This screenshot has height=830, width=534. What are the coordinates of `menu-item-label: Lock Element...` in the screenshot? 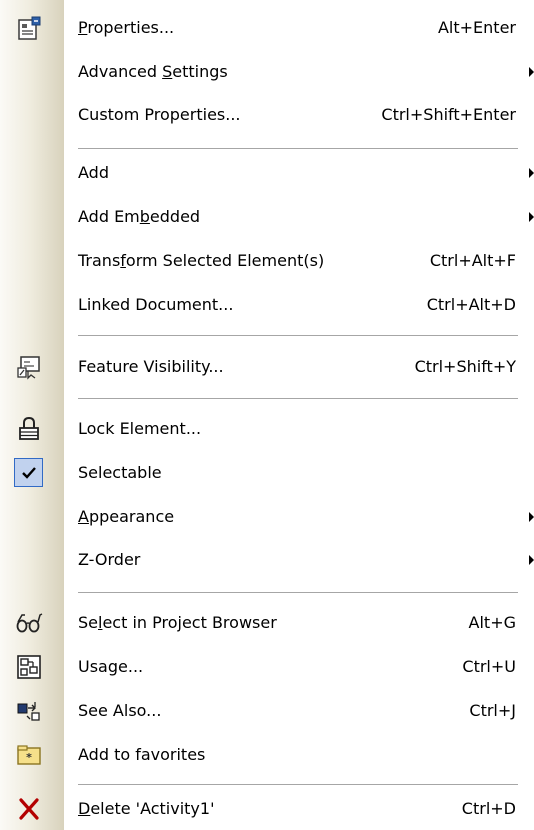 It's located at (140, 428).